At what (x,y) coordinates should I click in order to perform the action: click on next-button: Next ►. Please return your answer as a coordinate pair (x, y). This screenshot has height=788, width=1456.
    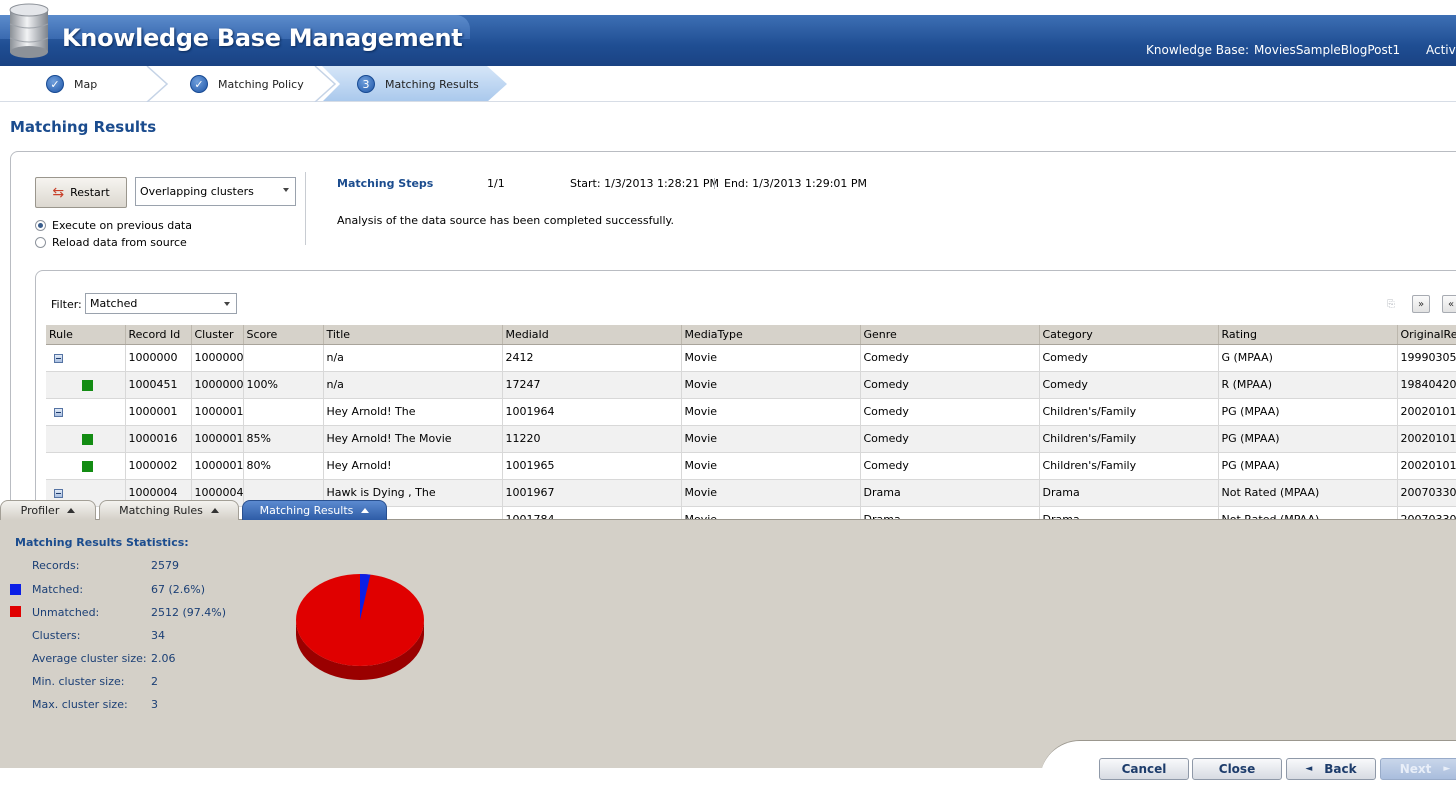
    Looking at the image, I should click on (1418, 769).